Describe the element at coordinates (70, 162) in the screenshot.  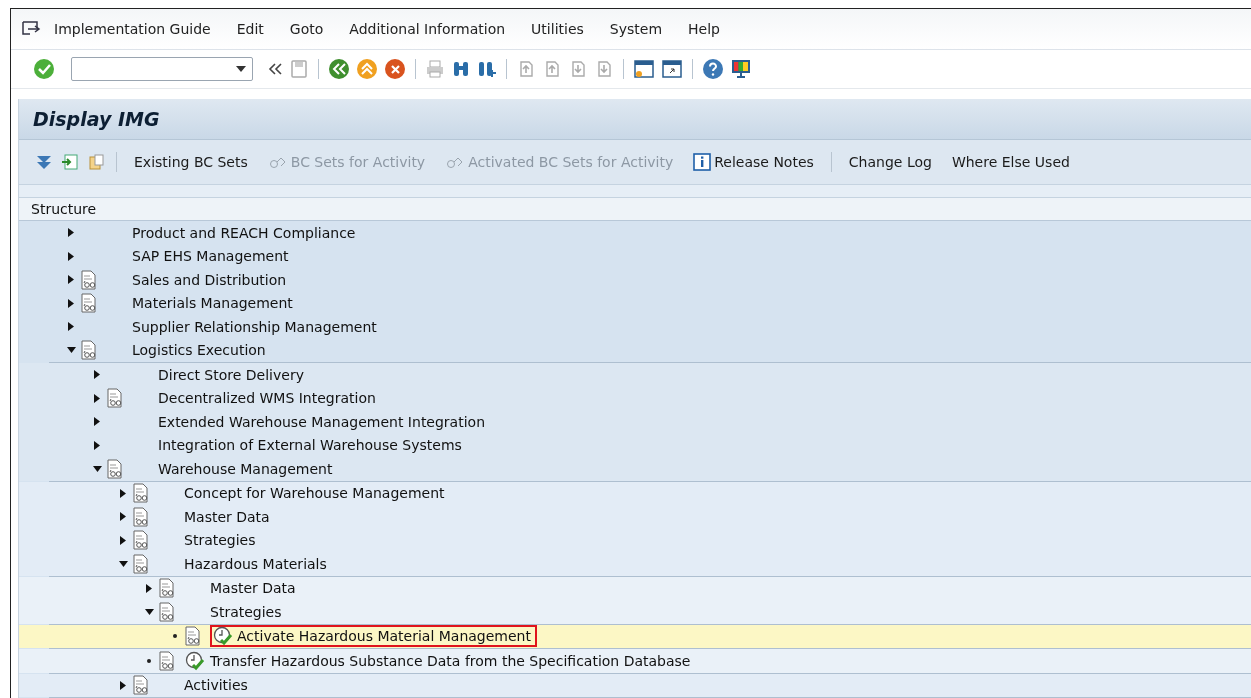
I see `import-icon` at that location.